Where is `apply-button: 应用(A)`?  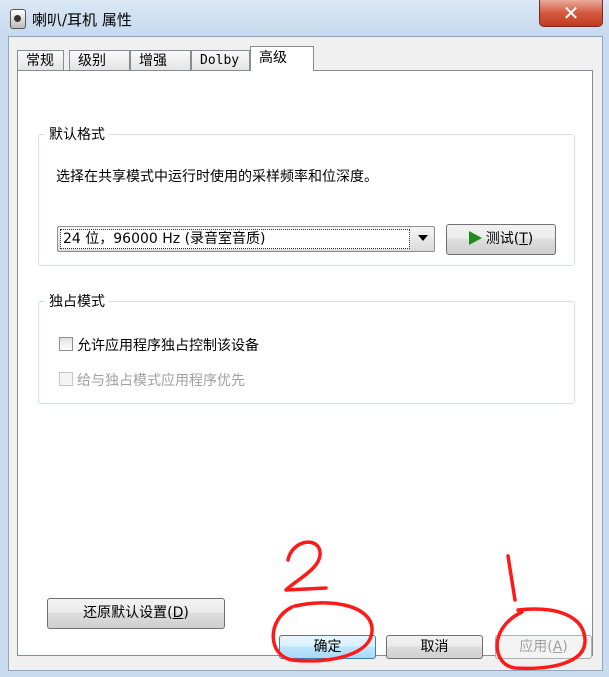 apply-button: 应用(A) is located at coordinates (543, 647).